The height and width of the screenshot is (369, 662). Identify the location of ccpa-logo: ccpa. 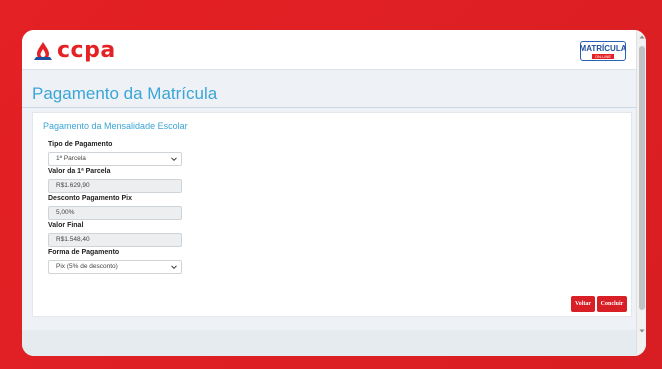
(74, 51).